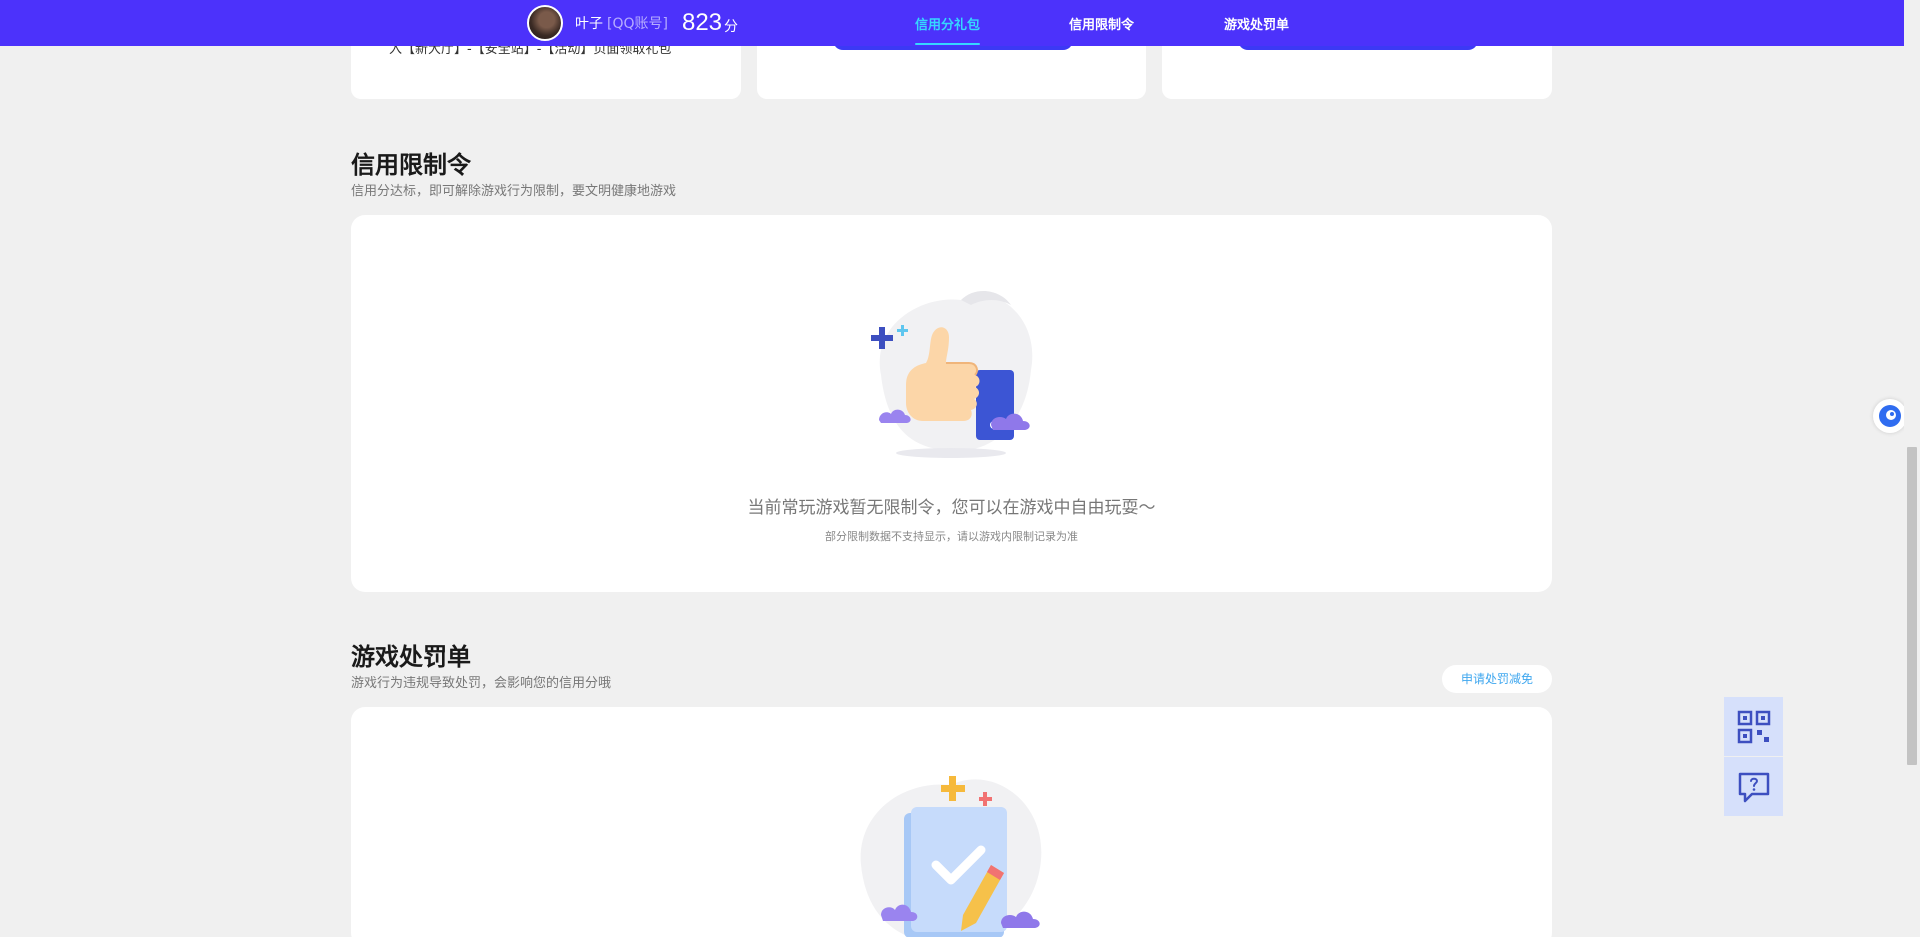 The image size is (1920, 937). Describe the element at coordinates (589, 24) in the screenshot. I see `user-name: 叶子` at that location.